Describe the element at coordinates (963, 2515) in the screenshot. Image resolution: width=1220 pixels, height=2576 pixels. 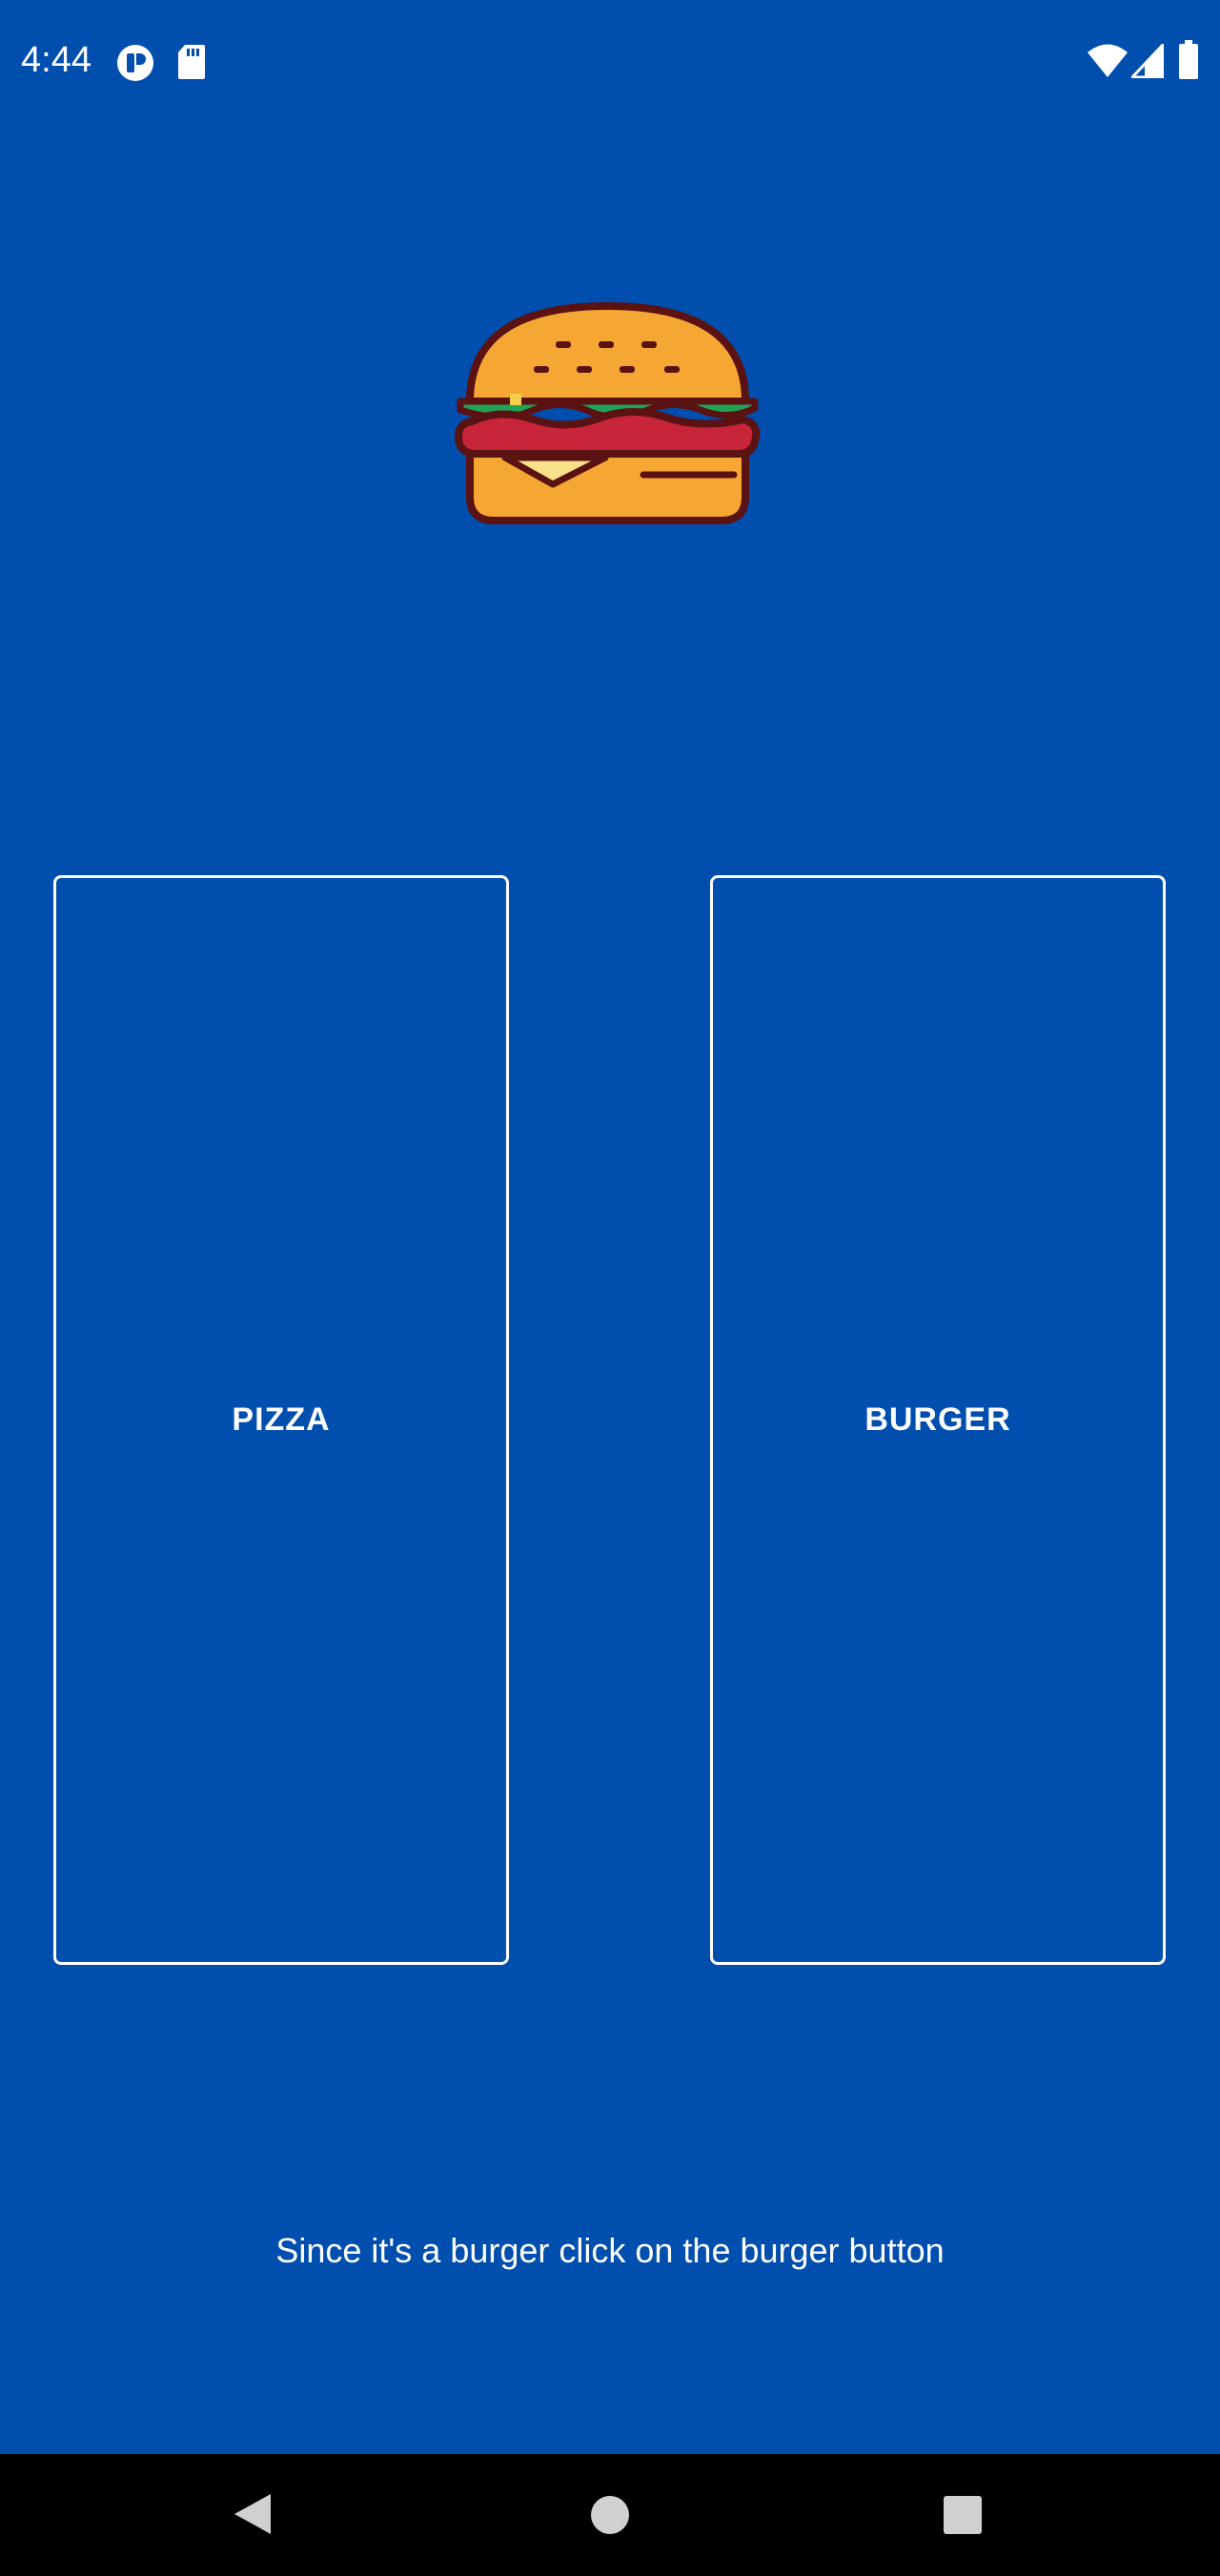
I see `recents-icon` at that location.